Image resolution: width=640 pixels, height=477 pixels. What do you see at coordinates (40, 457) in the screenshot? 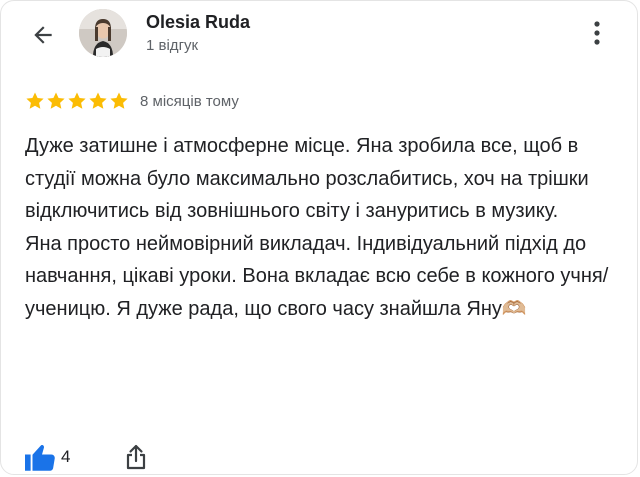
I see `thumbs-up-icon` at bounding box center [40, 457].